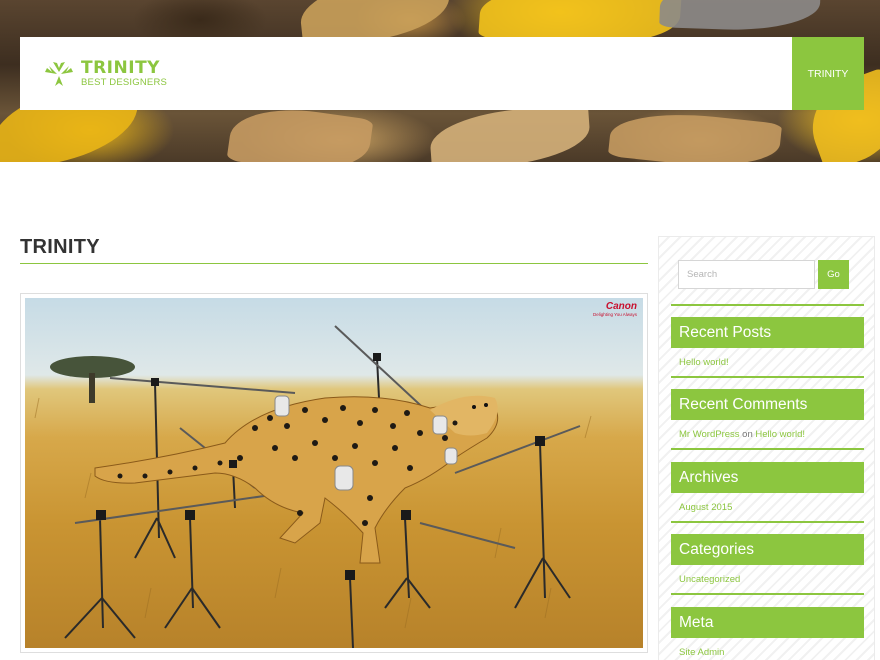 This screenshot has width=880, height=660. Describe the element at coordinates (746, 274) in the screenshot. I see `search-input` at that location.